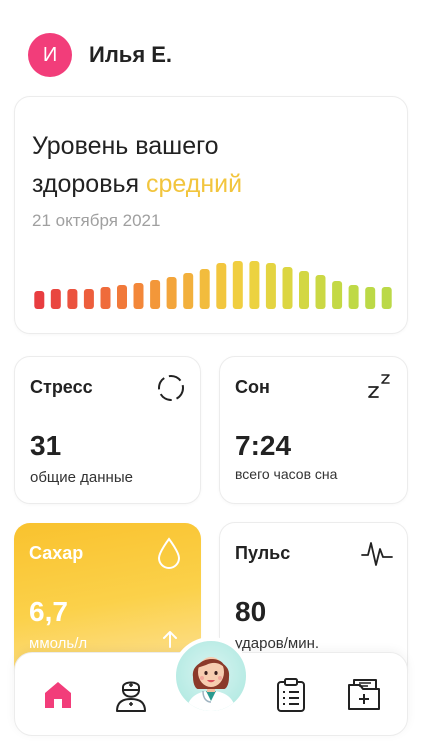 Image resolution: width=422 pixels, height=750 pixels. I want to click on pulse-value: 80, so click(251, 611).